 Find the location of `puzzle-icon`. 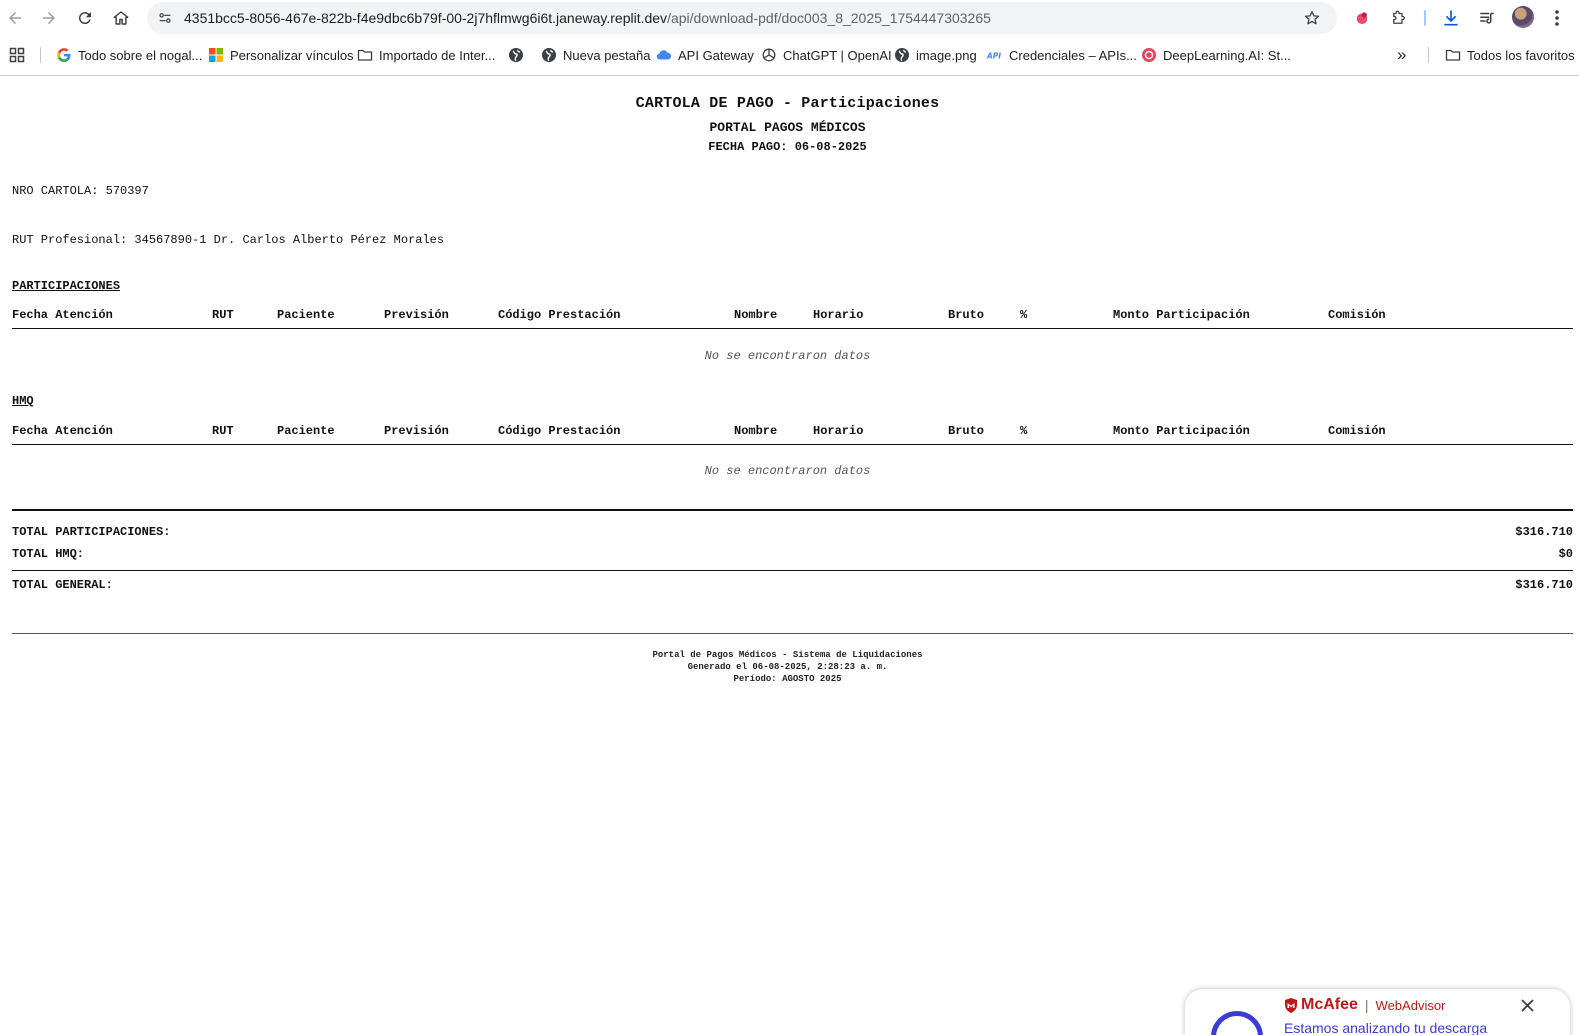

puzzle-icon is located at coordinates (1399, 17).